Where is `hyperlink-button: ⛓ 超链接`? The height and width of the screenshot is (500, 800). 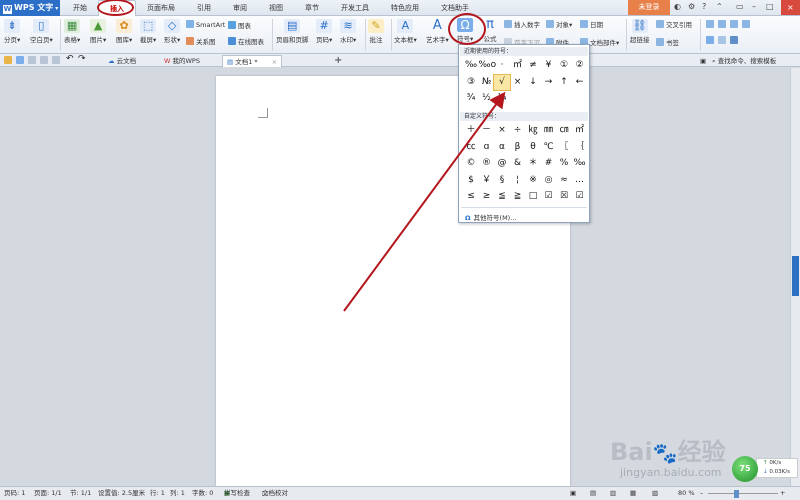
hyperlink-button: ⛓ 超链接 is located at coordinates (640, 31).